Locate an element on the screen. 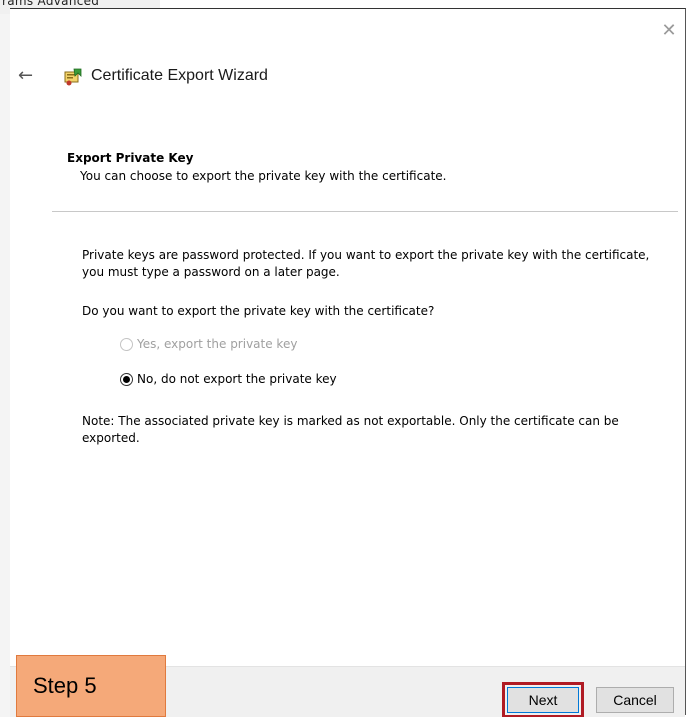  radio-label-yes: Yes, export the private key is located at coordinates (217, 344).